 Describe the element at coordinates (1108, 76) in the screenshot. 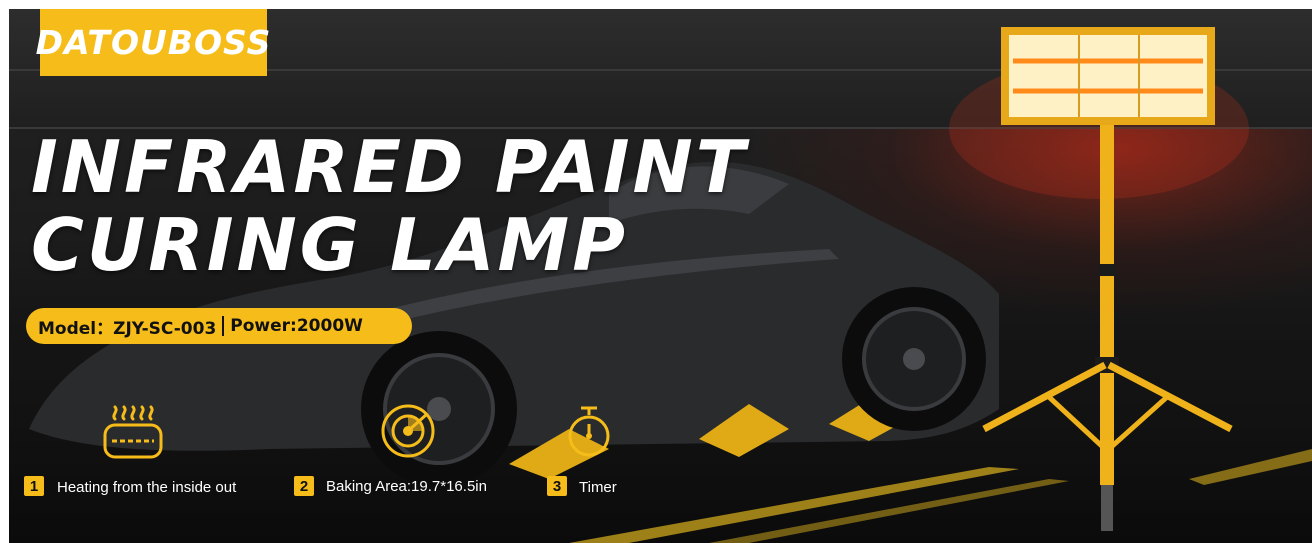

I see `lamp-element` at that location.